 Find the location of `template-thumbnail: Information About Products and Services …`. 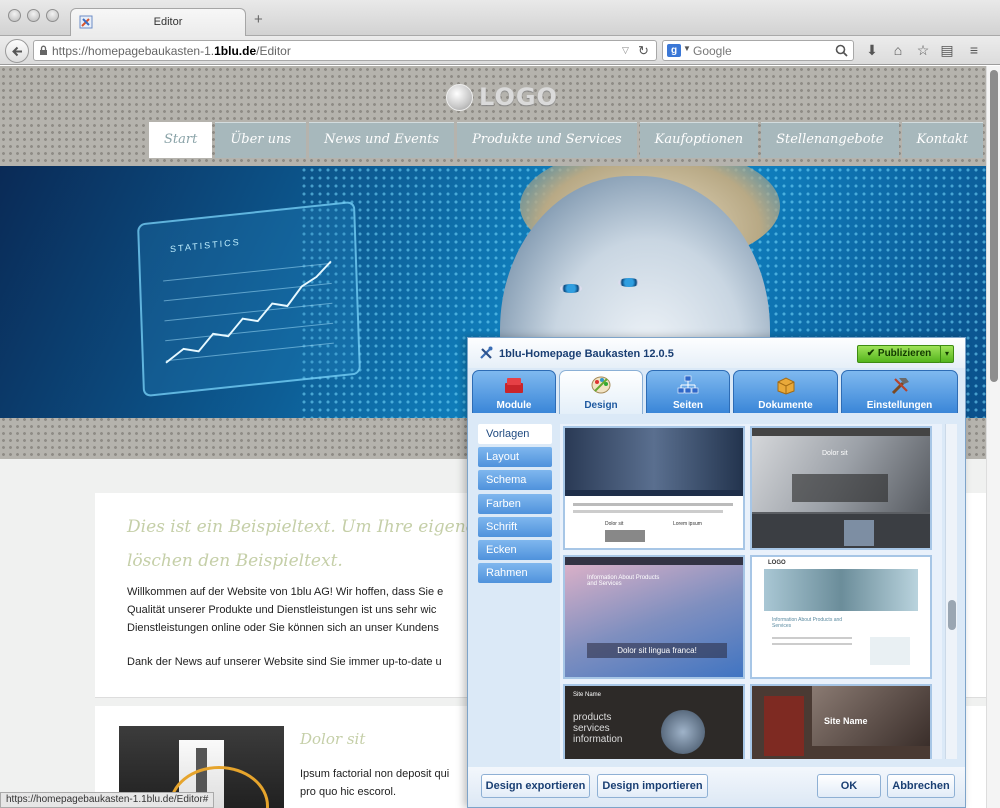

template-thumbnail: Information About Products and Services … is located at coordinates (654, 617).